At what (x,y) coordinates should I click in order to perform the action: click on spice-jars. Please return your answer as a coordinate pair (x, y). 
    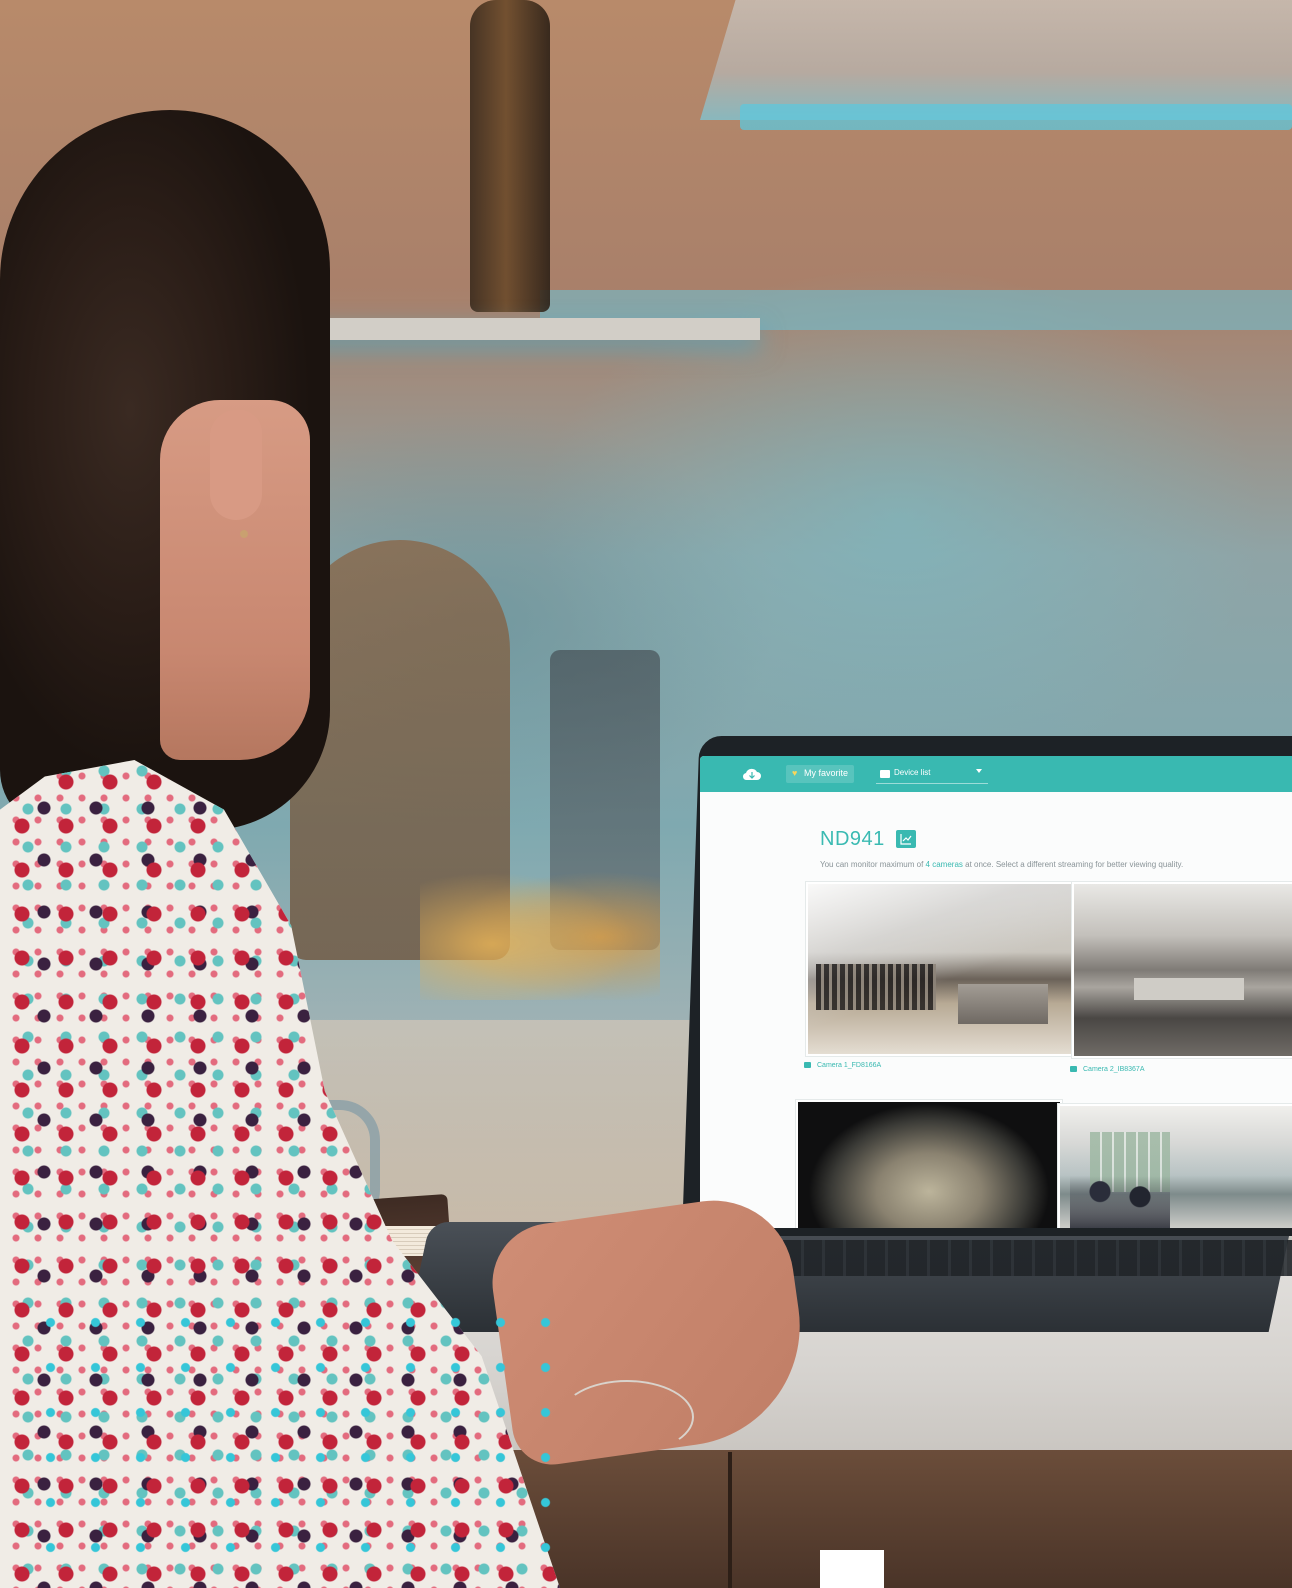
    Looking at the image, I should click on (540, 930).